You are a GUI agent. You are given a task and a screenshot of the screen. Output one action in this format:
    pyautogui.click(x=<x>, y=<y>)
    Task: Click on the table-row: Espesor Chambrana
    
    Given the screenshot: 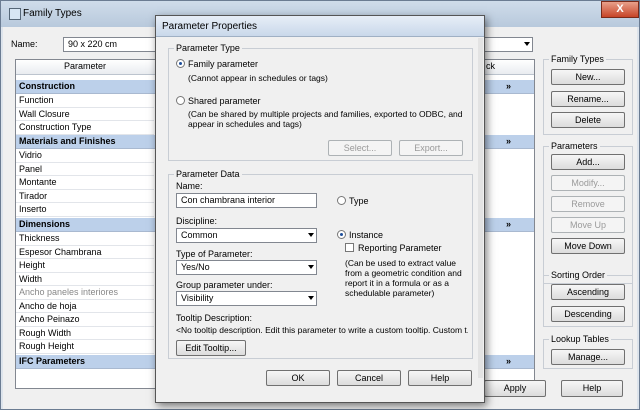 What is the action you would take?
    pyautogui.click(x=85, y=252)
    